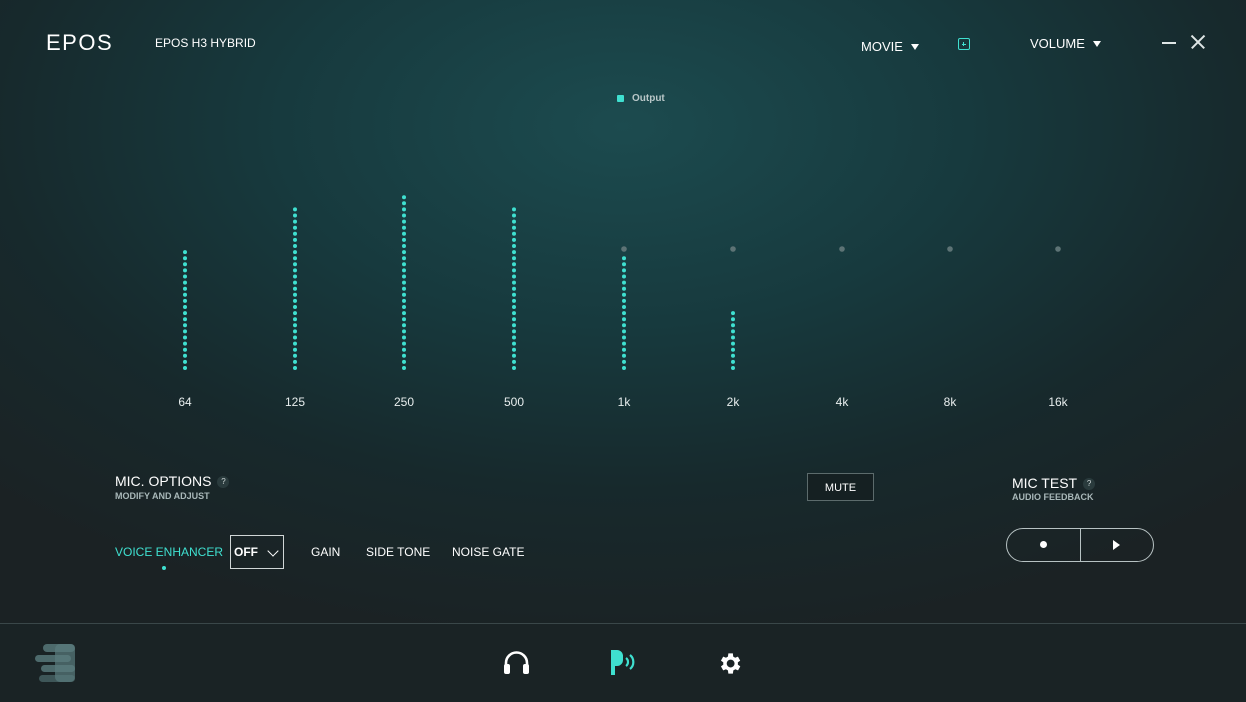 The height and width of the screenshot is (702, 1246). I want to click on record-icon, so click(1043, 544).